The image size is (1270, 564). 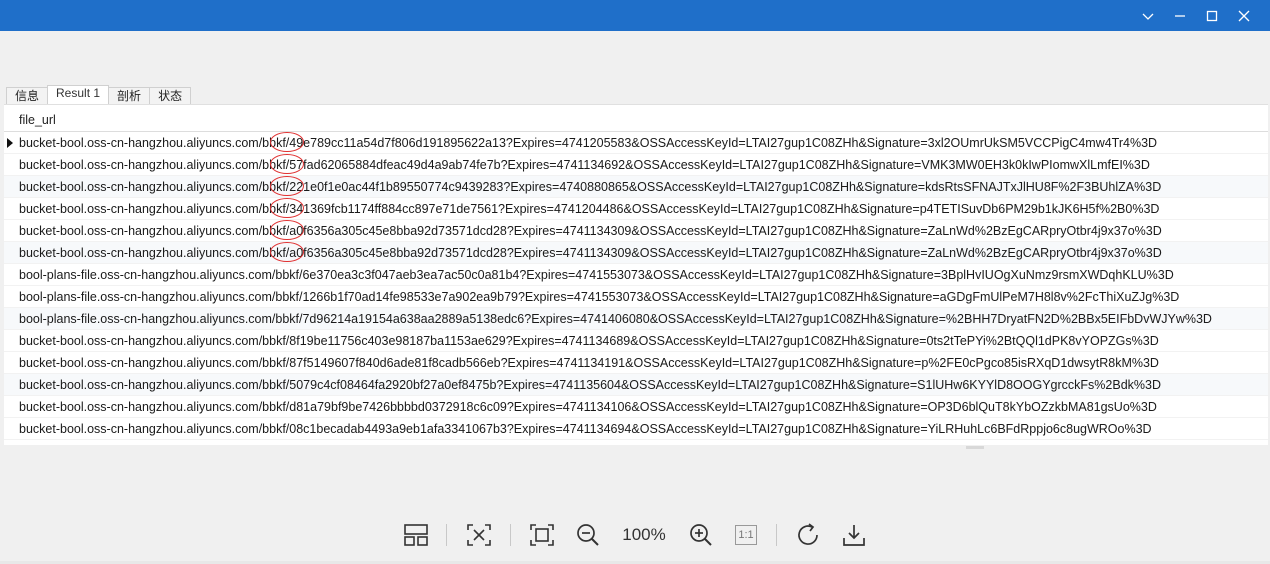 I want to click on download-icon, so click(x=854, y=535).